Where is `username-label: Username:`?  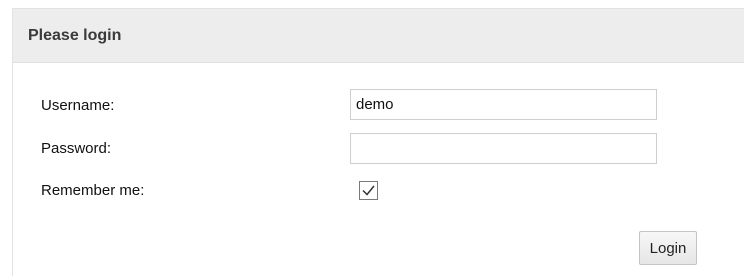 username-label: Username: is located at coordinates (78, 105).